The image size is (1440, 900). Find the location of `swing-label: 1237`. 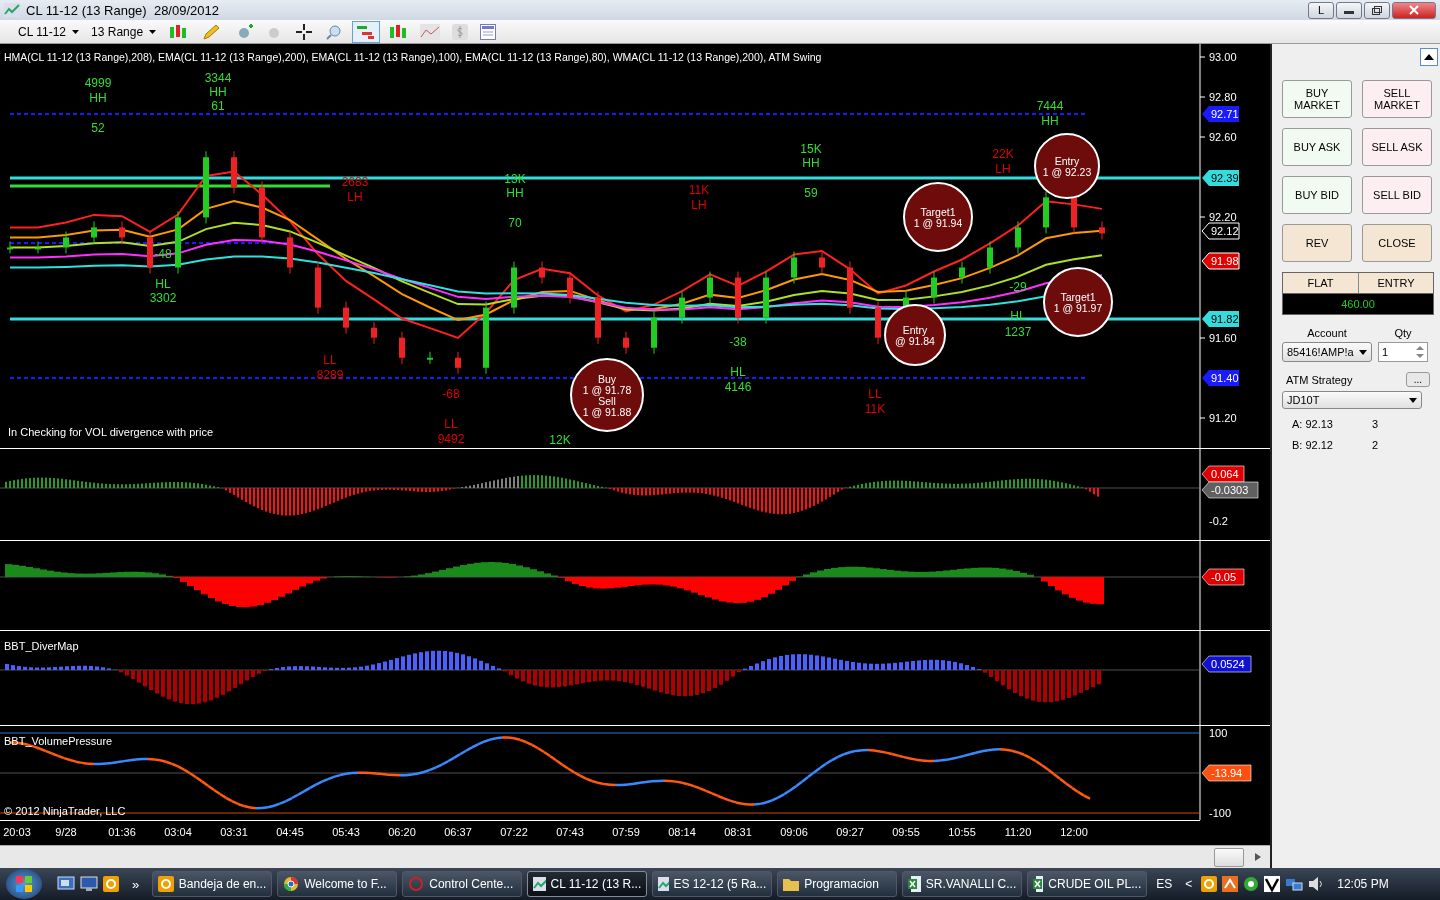

swing-label: 1237 is located at coordinates (1018, 332).